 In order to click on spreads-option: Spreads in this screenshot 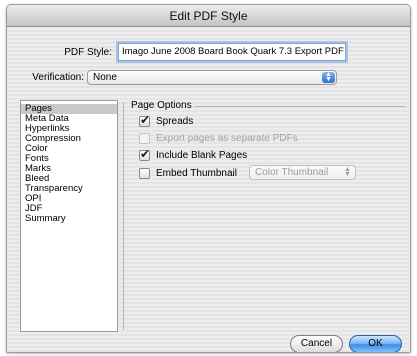, I will do `click(166, 120)`.